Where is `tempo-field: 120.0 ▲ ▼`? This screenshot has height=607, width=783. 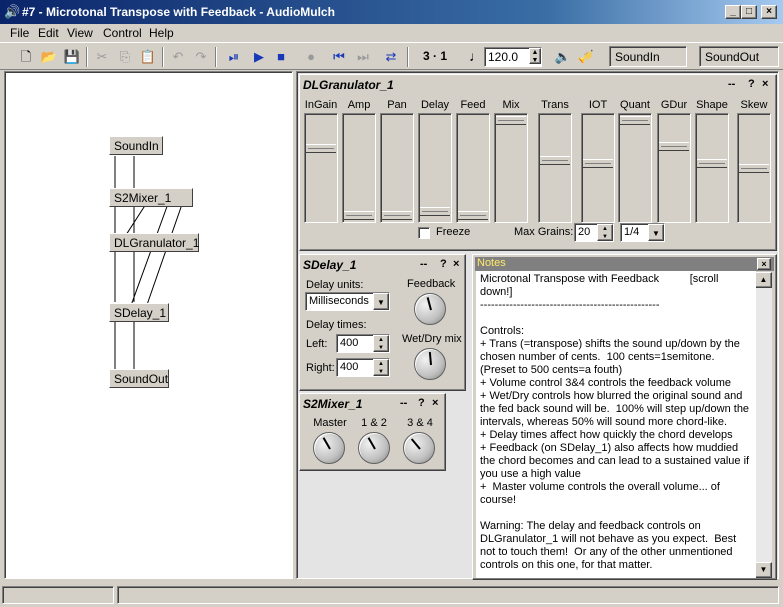 tempo-field: 120.0 ▲ ▼ is located at coordinates (513, 57).